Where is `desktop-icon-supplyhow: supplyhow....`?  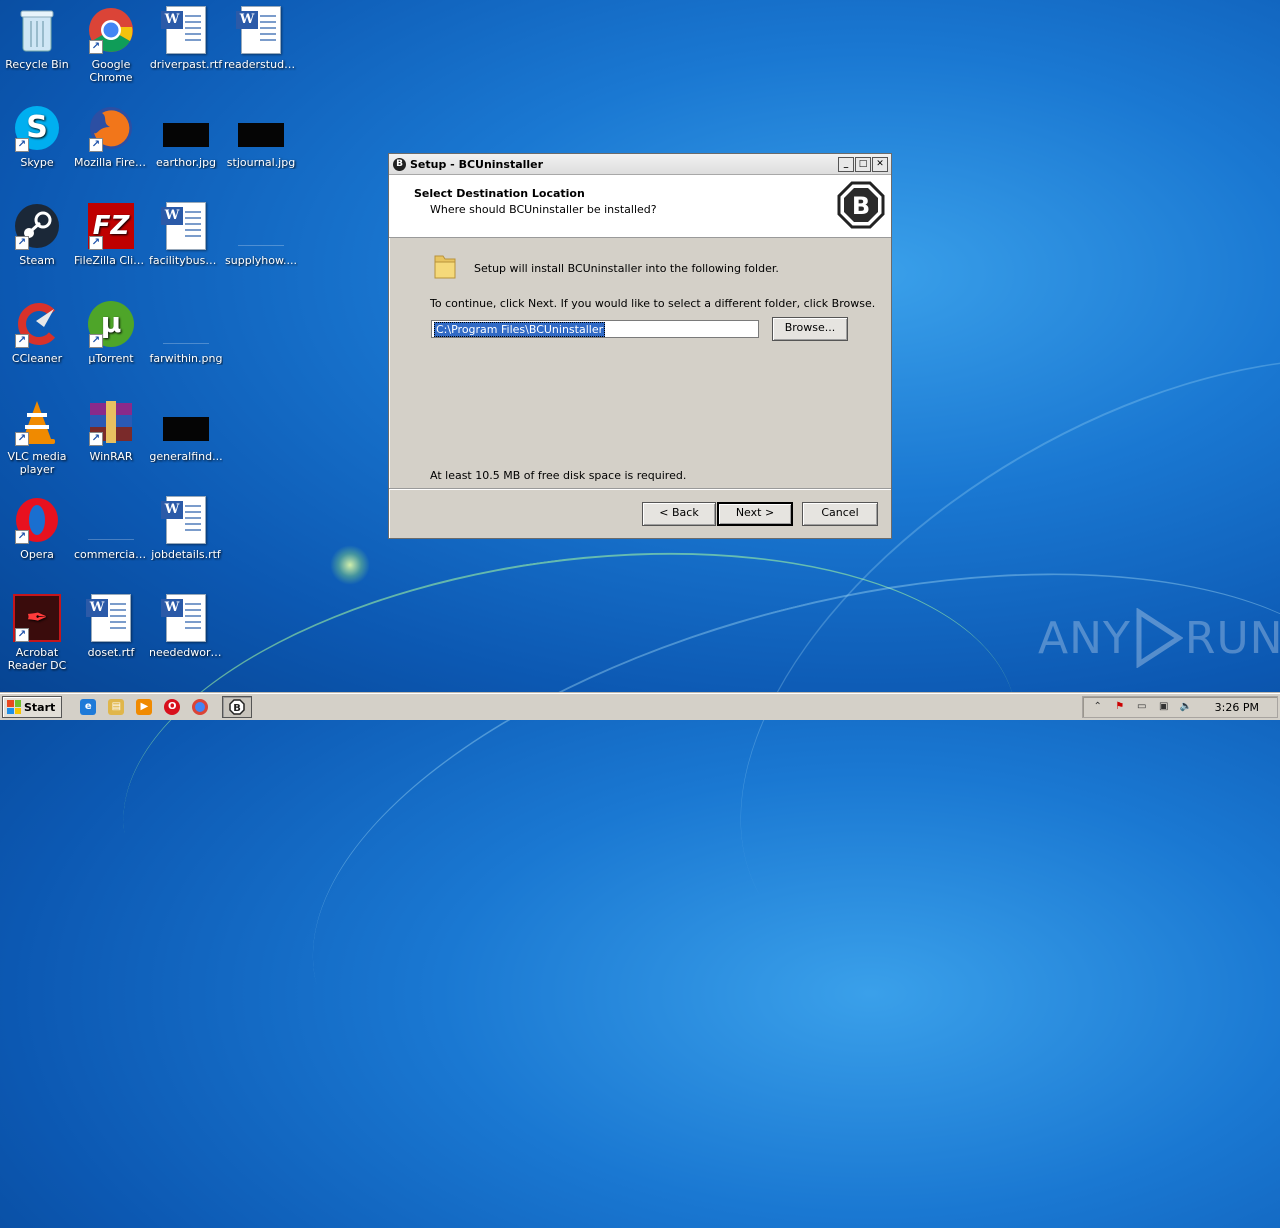
desktop-icon-supplyhow: supplyhow.... is located at coordinates (261, 234).